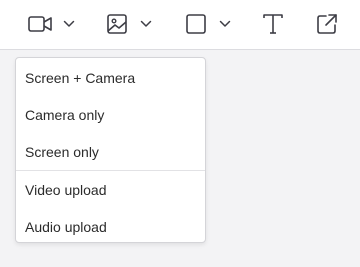 The width and height of the screenshot is (360, 267). I want to click on external-link-button, so click(327, 24).